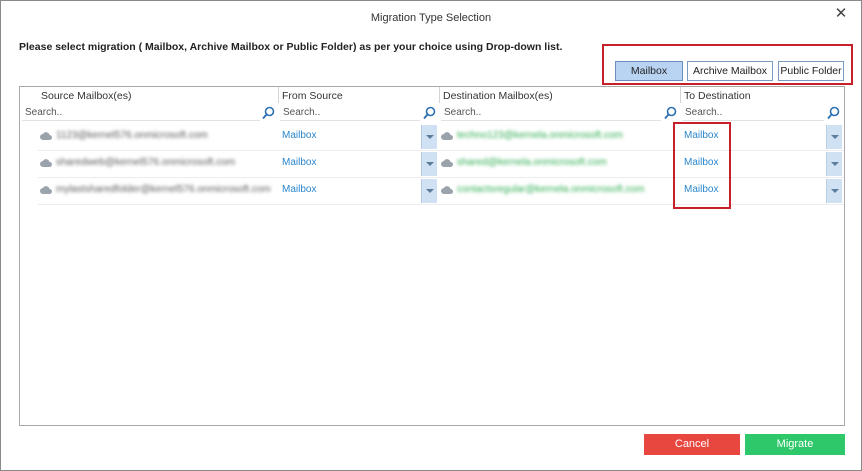  I want to click on to-destination-search-input, so click(753, 112).